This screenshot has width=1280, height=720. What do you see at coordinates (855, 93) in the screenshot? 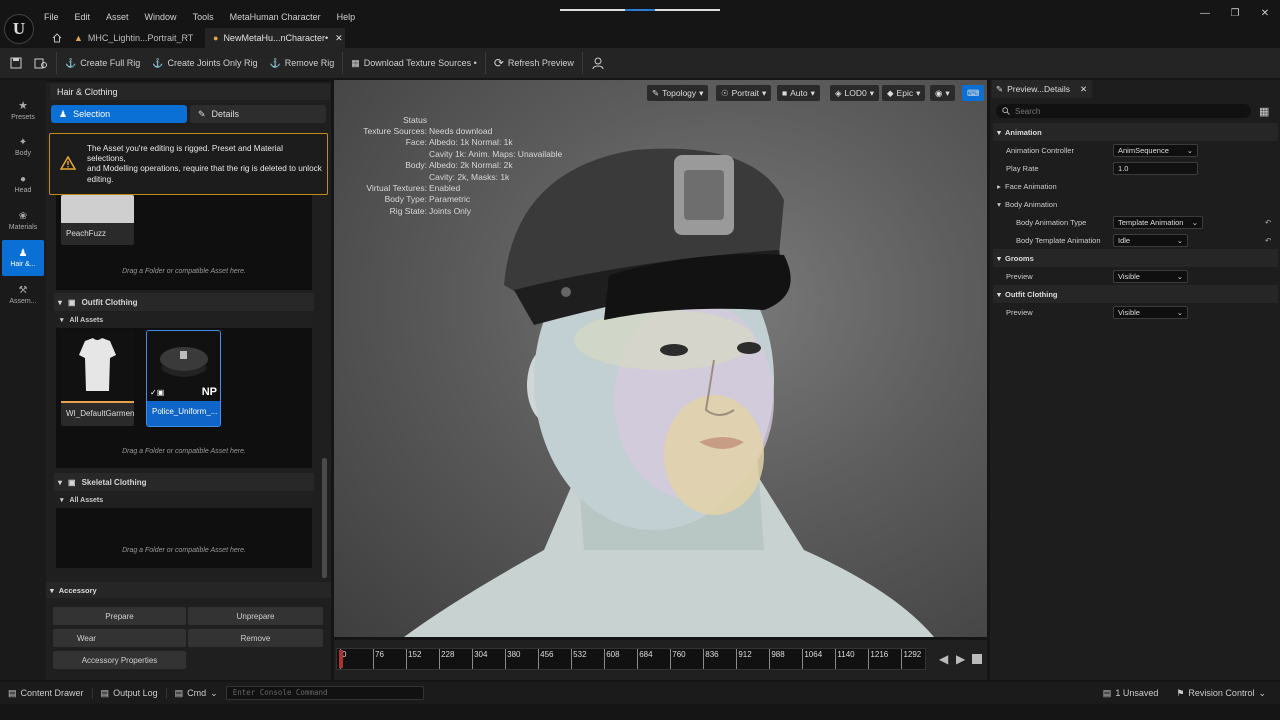
I see `lod-dropdown: ◈ LOD0 ▾` at bounding box center [855, 93].